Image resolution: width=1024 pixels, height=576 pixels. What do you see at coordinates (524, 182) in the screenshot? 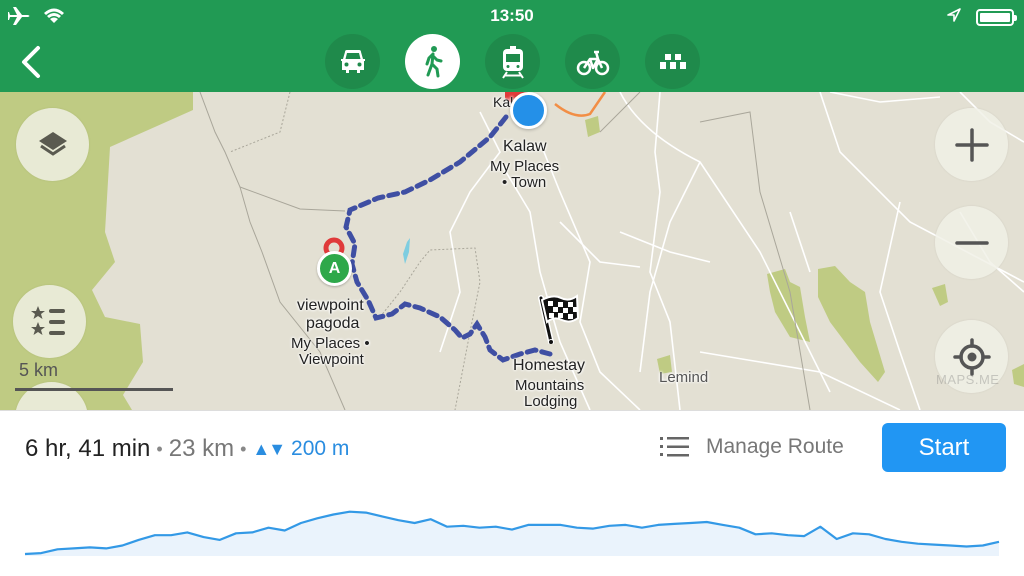
I see `map-label-kalaw-type: • Town` at bounding box center [524, 182].